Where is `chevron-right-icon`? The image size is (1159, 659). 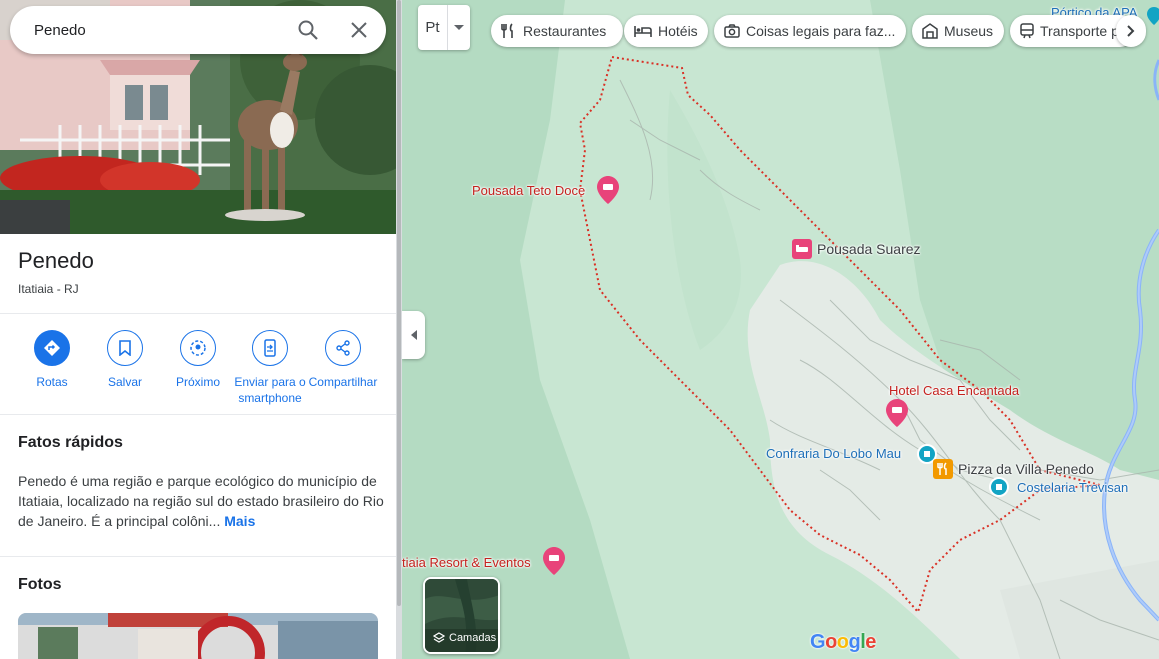
chevron-right-icon is located at coordinates (1131, 31).